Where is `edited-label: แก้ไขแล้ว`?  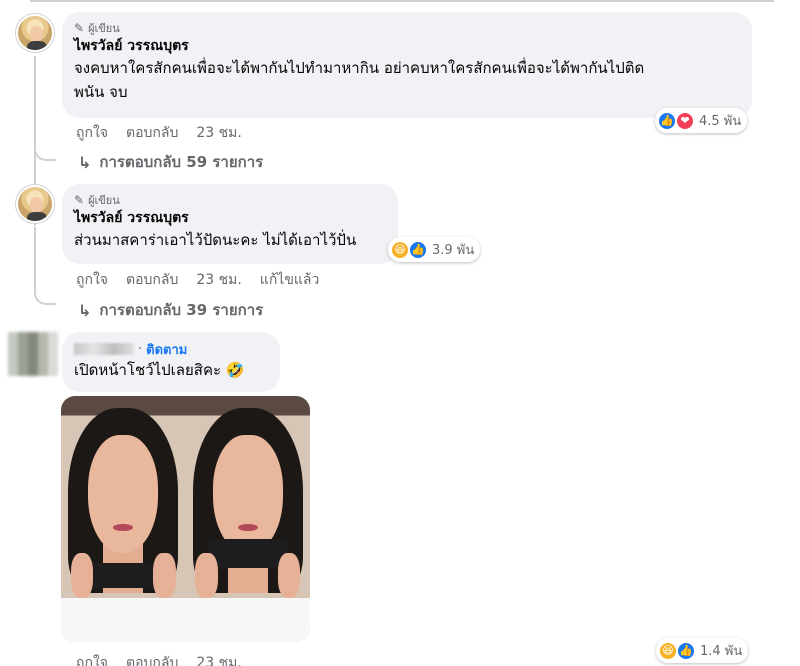
edited-label: แก้ไขแล้ว is located at coordinates (290, 280).